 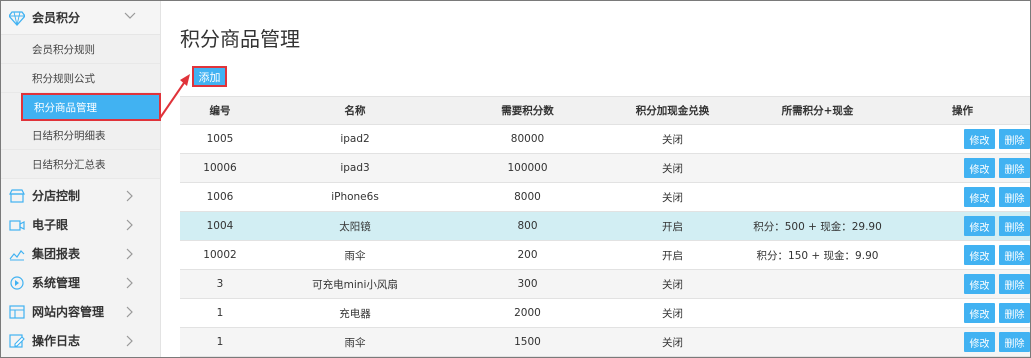 I want to click on table-row: 10006 ipad3 100000 关闭 修改 删除, so click(x=605, y=168).